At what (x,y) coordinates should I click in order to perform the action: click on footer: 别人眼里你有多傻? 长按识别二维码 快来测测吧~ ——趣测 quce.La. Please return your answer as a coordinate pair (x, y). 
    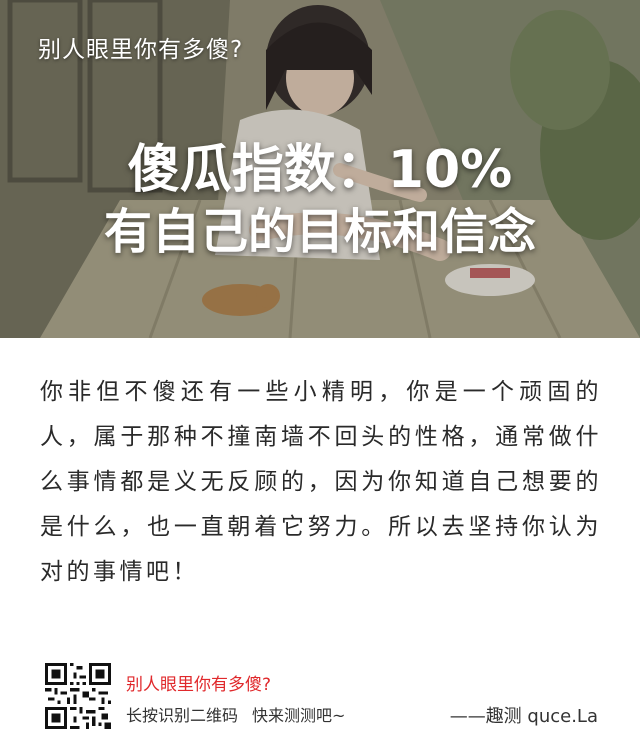
    Looking at the image, I should click on (320, 700).